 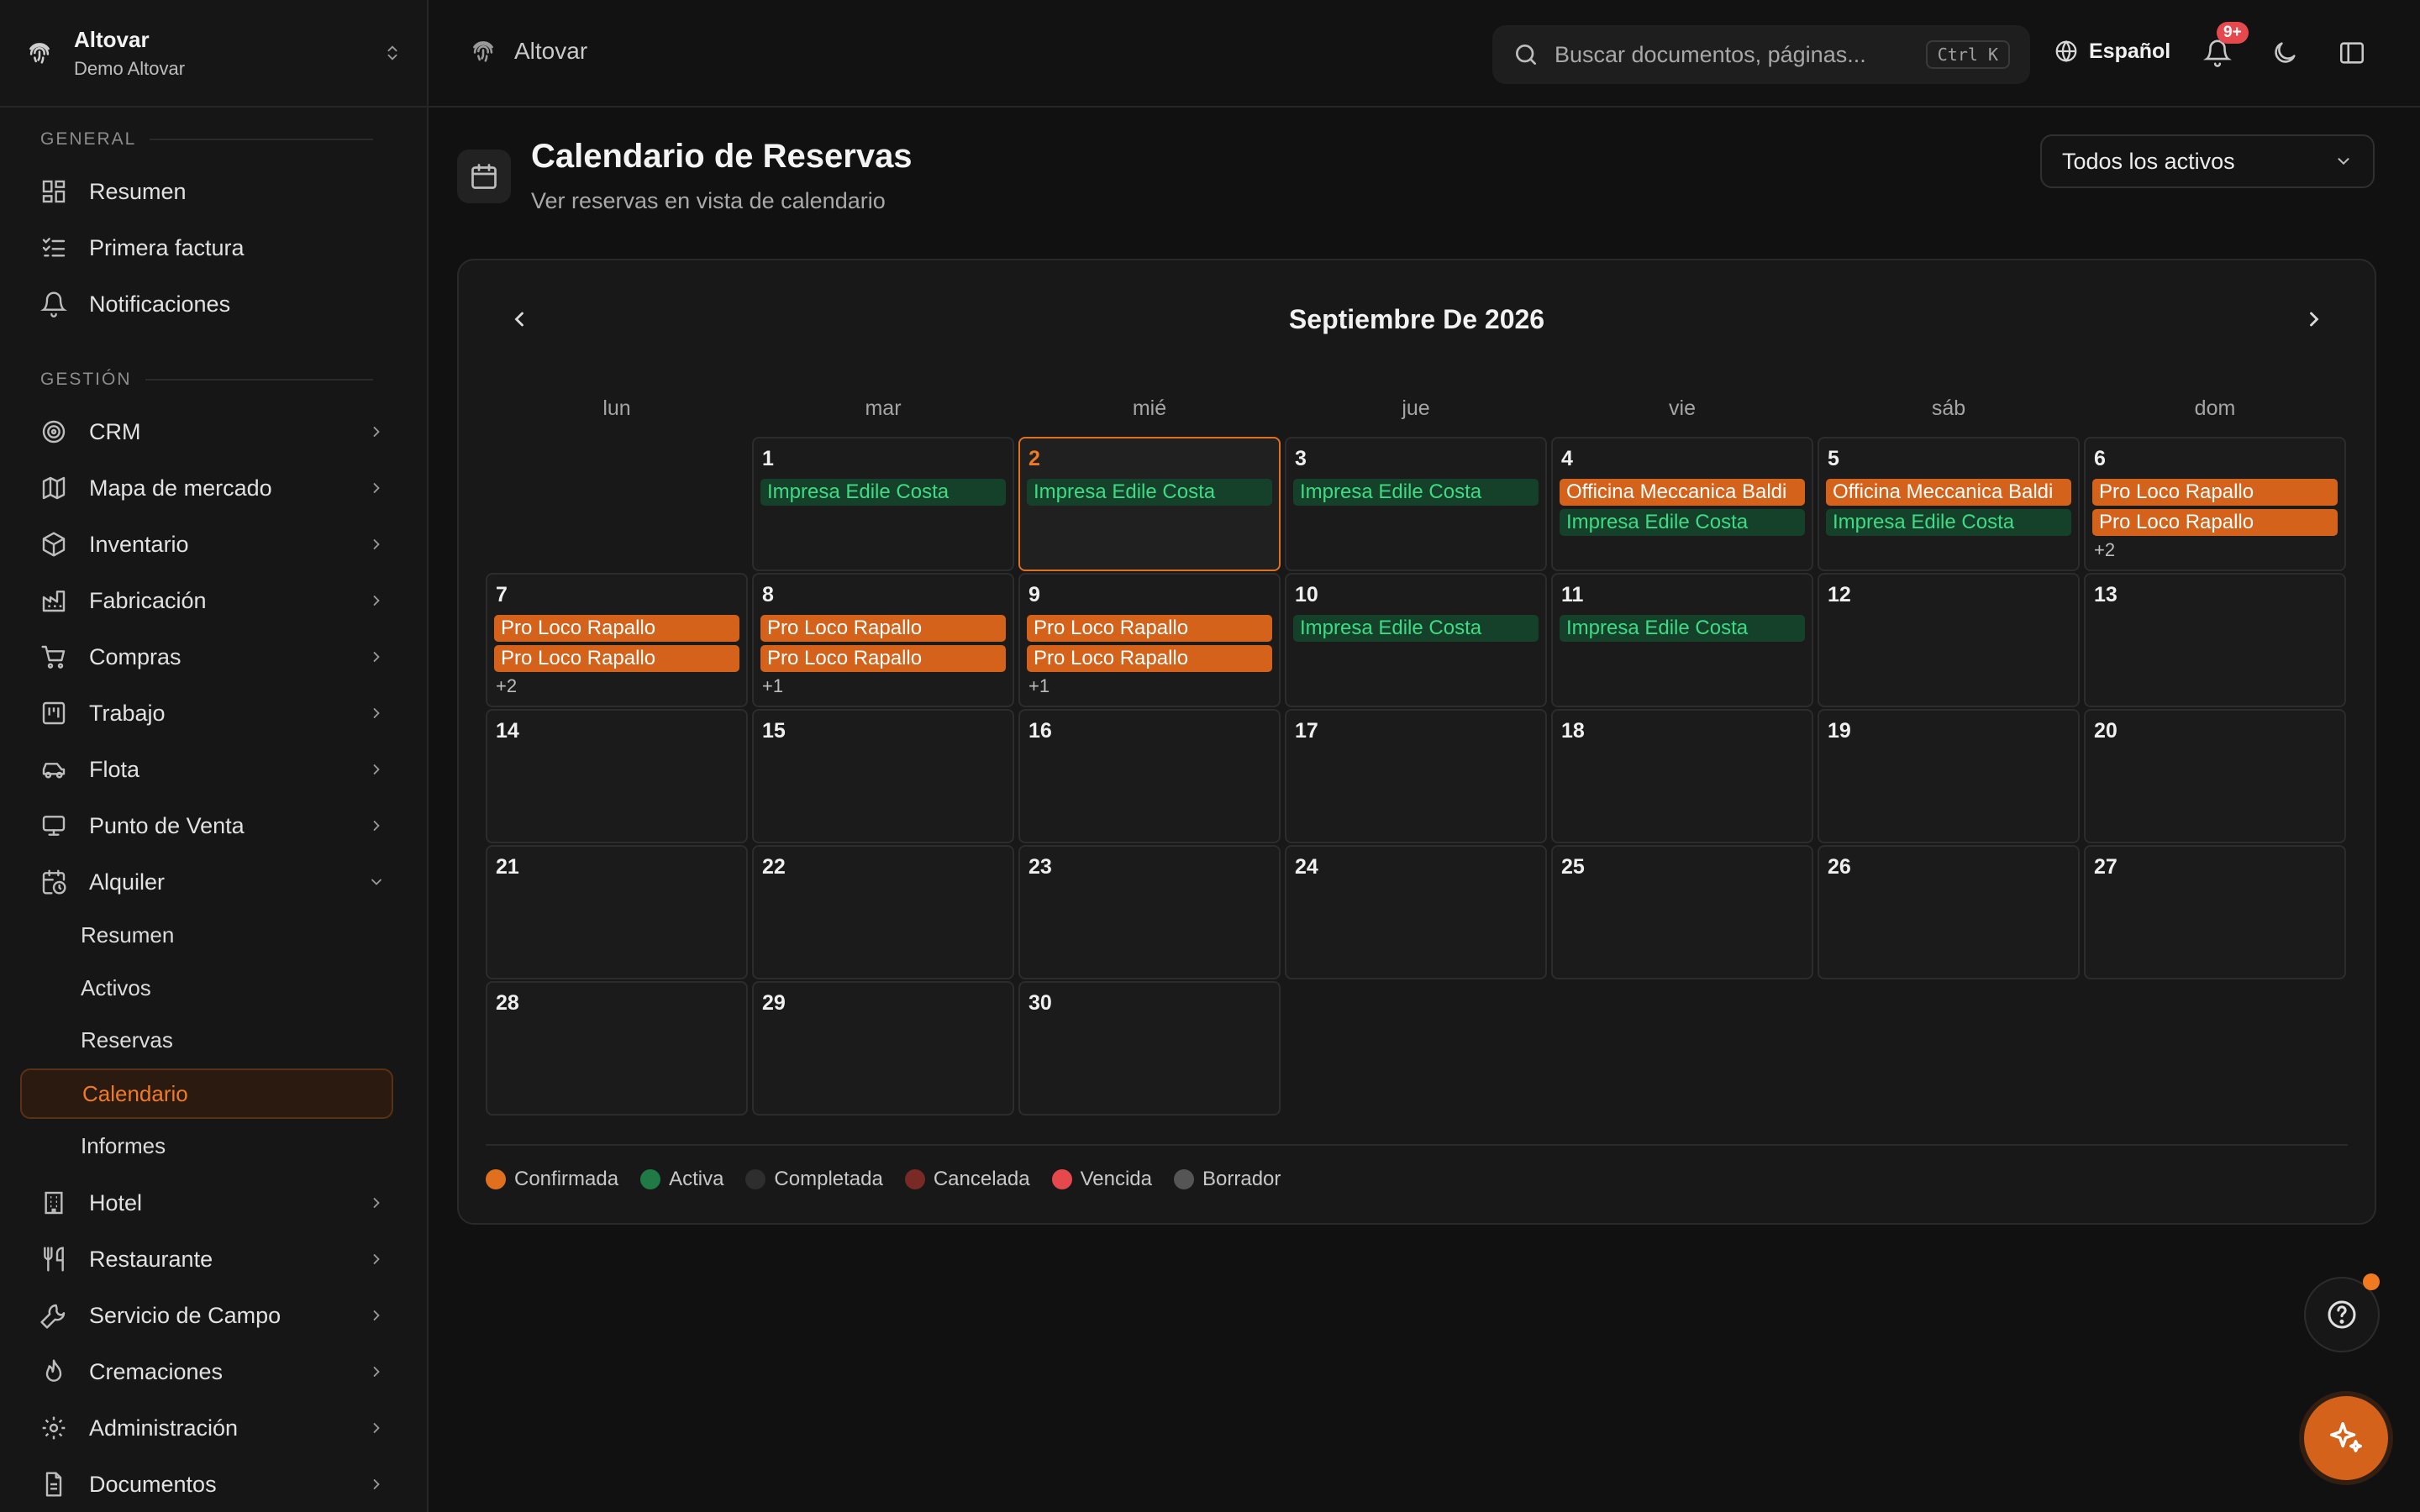 I want to click on sidebar-item-trabajo: Trabajo, so click(x=206, y=713).